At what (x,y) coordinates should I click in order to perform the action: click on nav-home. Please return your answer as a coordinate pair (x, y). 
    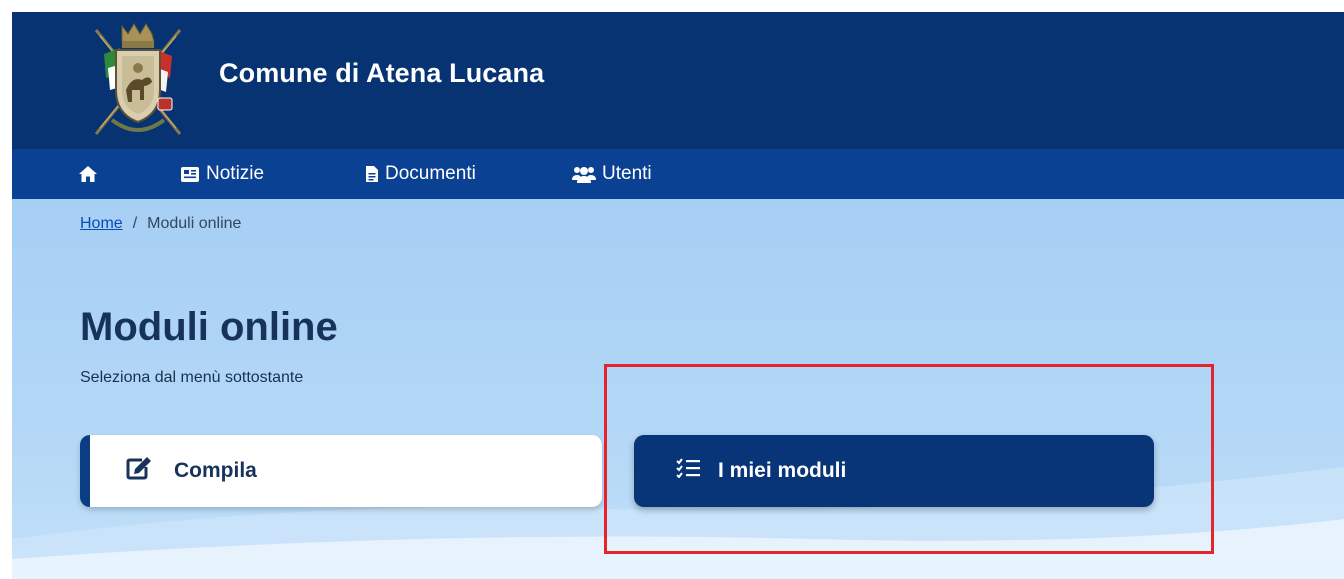
    Looking at the image, I should click on (88, 174).